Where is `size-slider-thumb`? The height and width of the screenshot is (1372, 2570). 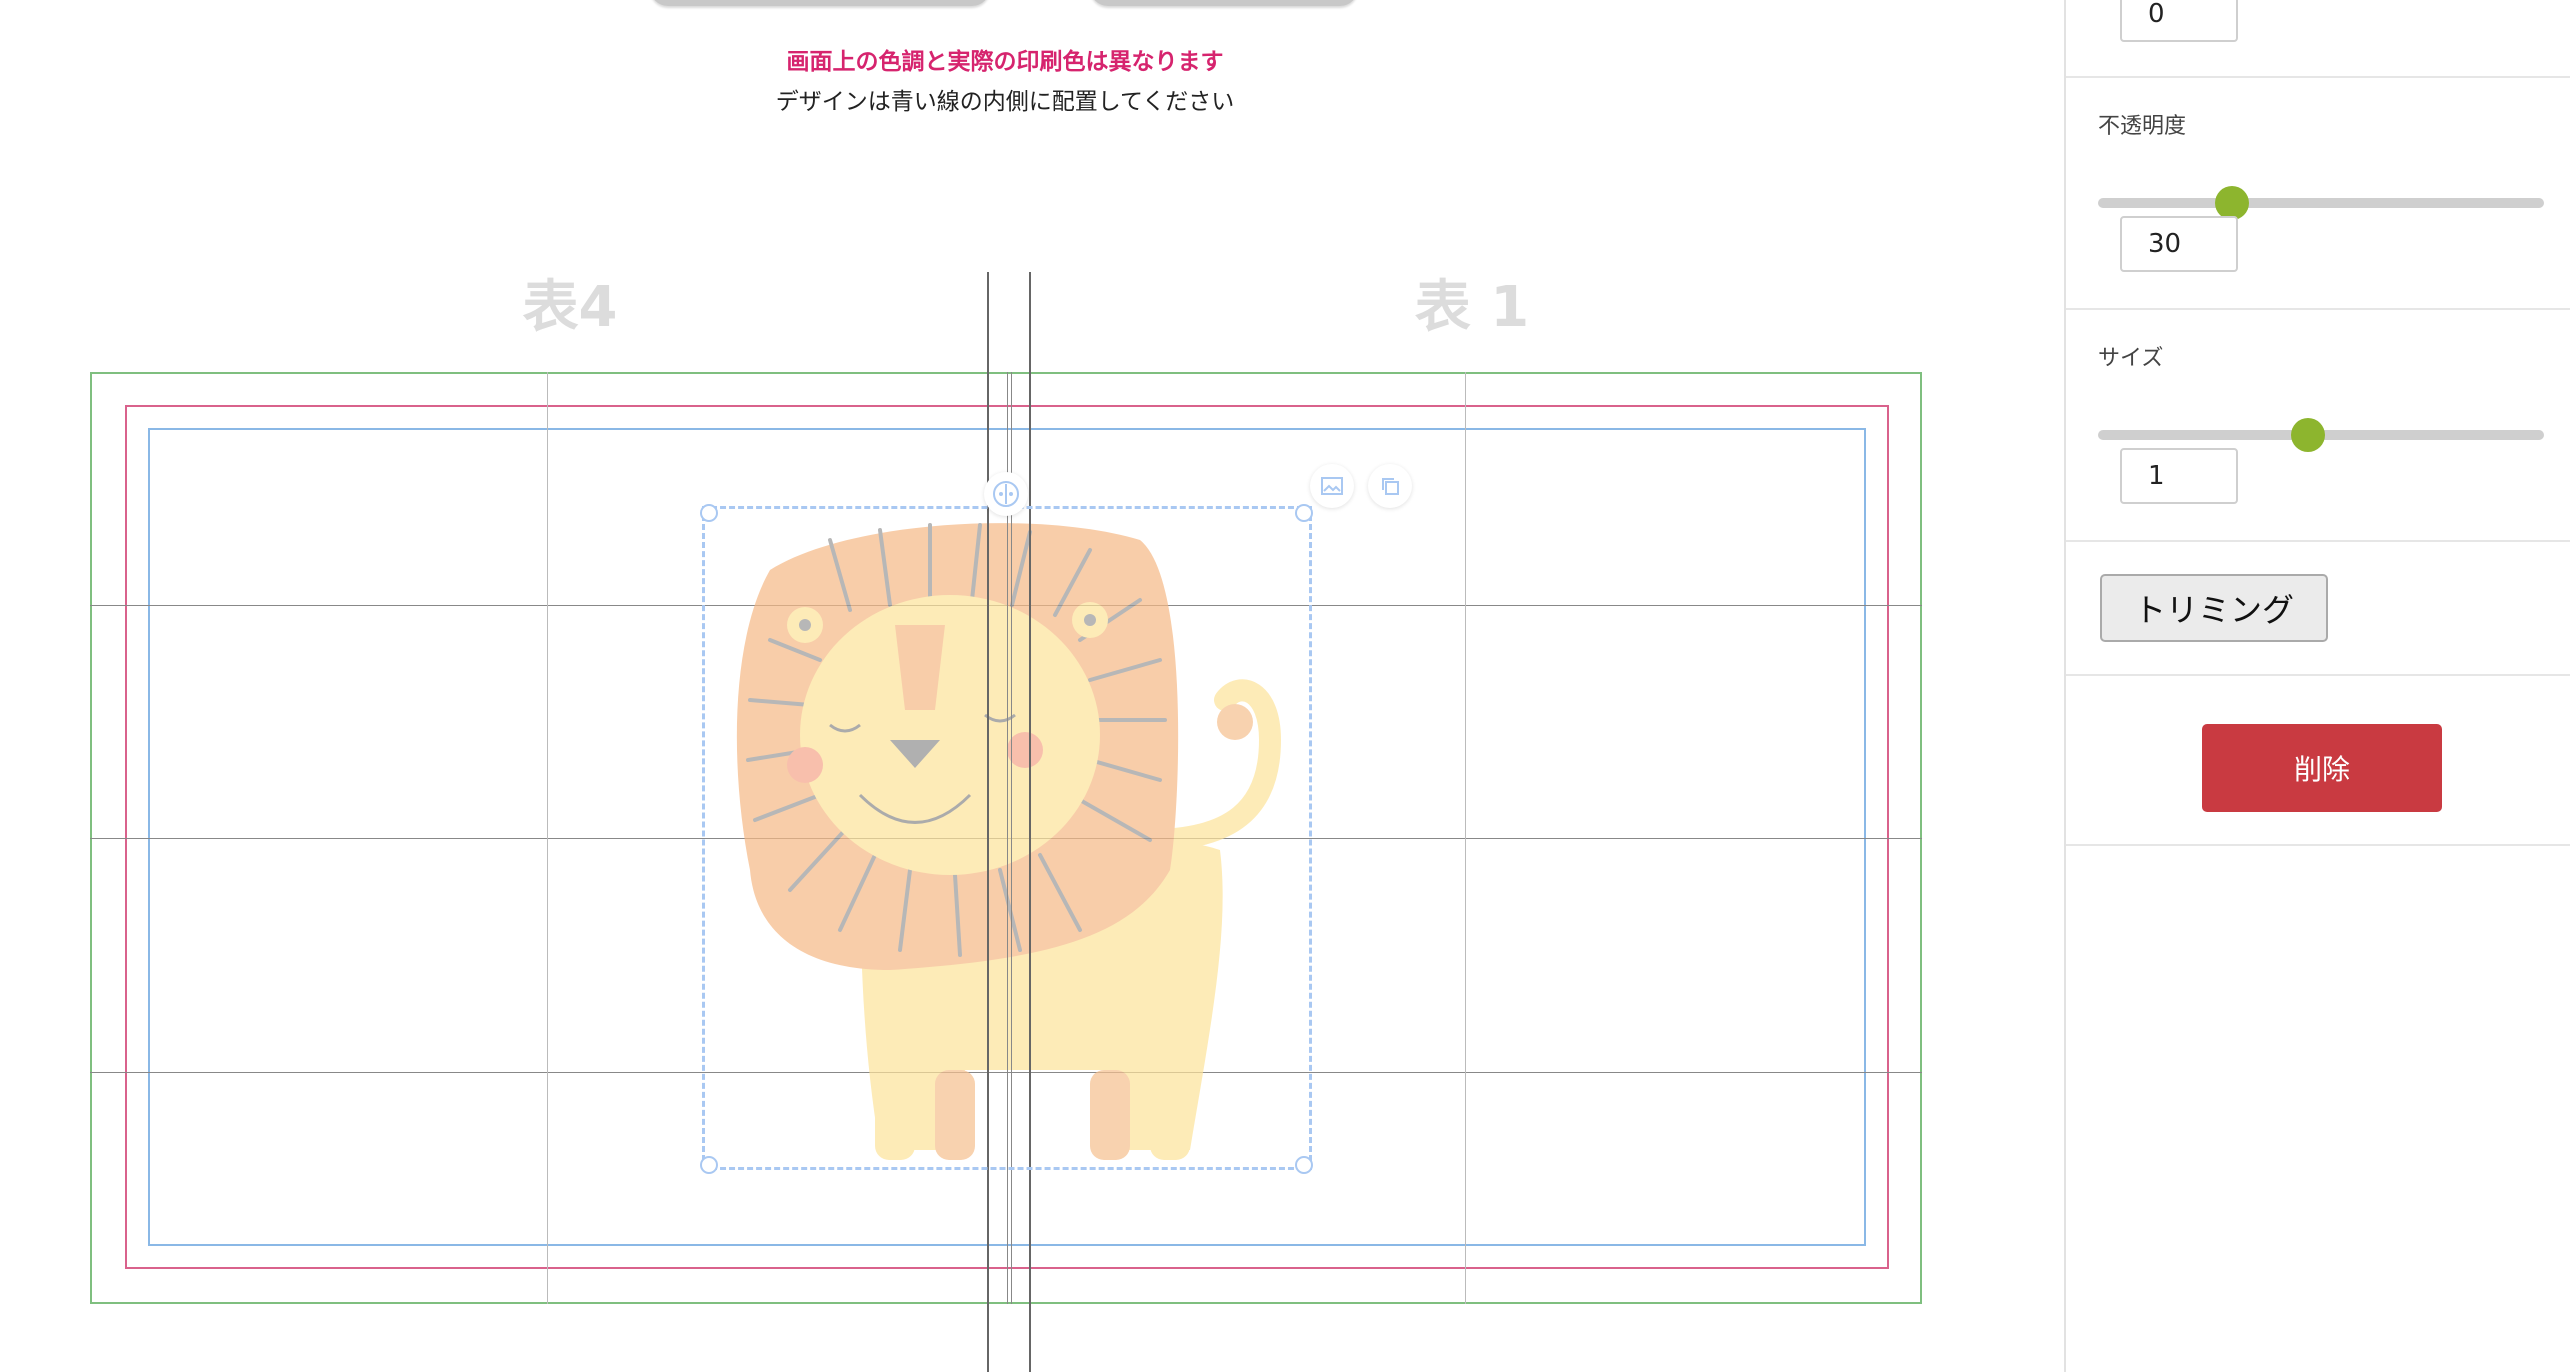 size-slider-thumb is located at coordinates (2307, 435).